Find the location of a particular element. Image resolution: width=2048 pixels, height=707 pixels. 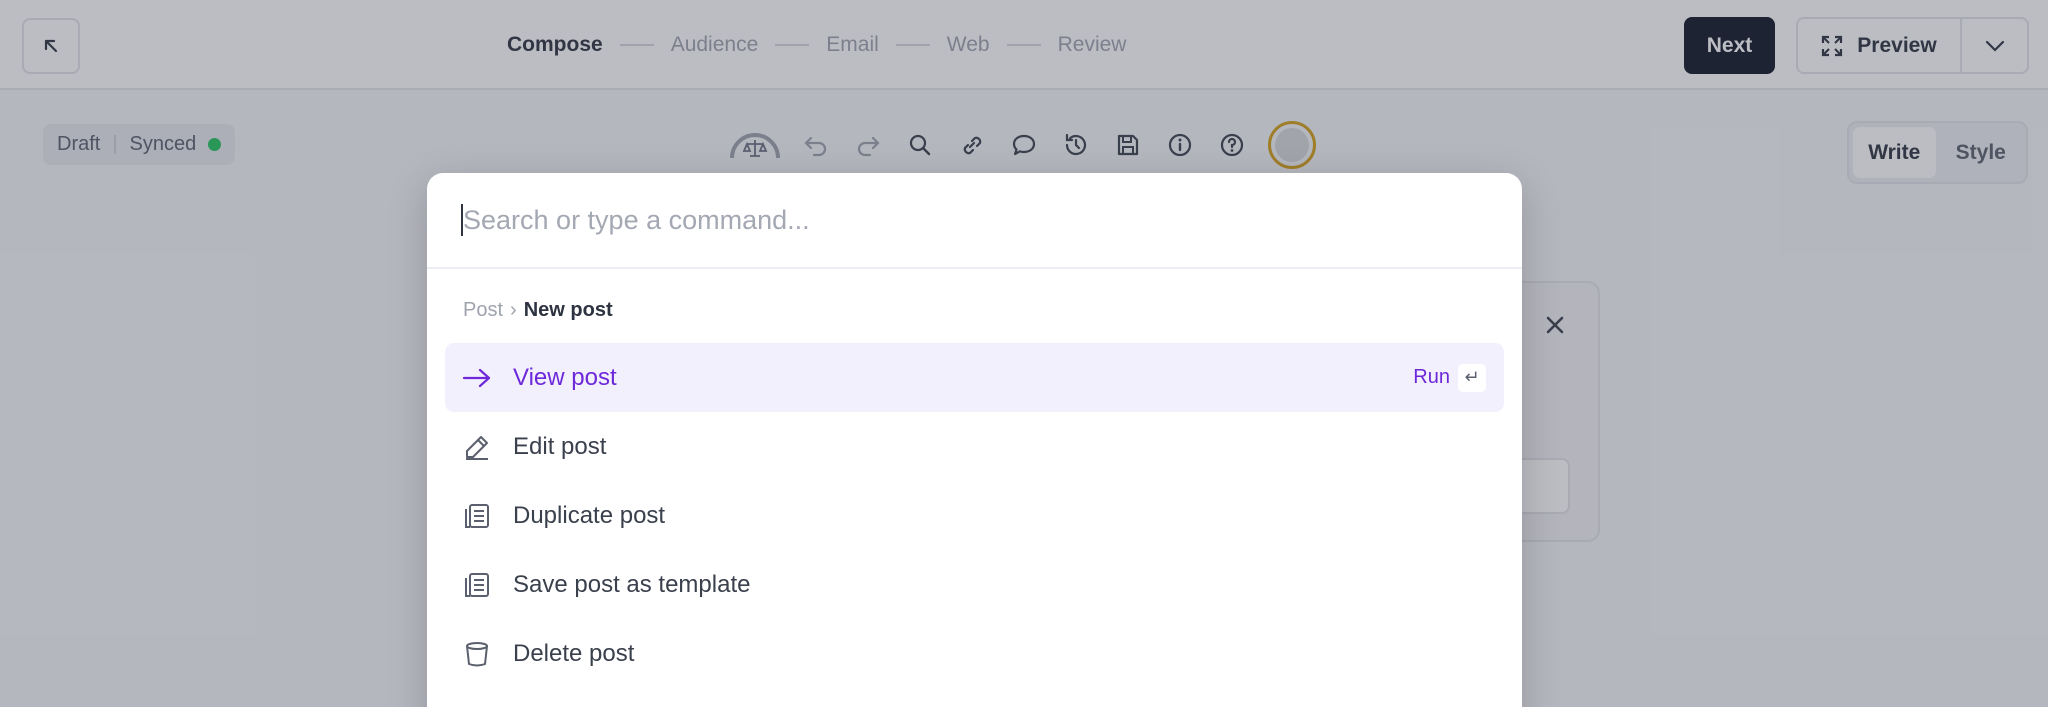

pencil-icon is located at coordinates (477, 447).